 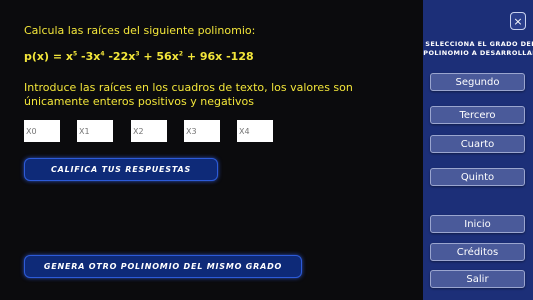 What do you see at coordinates (478, 53) in the screenshot?
I see `panel-title-line: POLINOMIO A DESARROLLAR` at bounding box center [478, 53].